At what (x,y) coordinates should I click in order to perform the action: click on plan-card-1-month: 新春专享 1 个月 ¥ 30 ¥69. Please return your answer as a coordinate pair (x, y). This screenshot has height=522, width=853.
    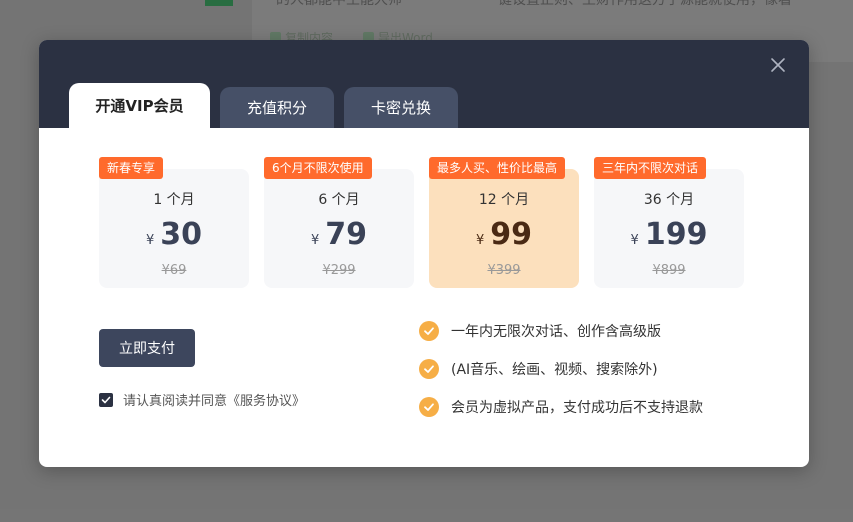
    Looking at the image, I should click on (174, 222).